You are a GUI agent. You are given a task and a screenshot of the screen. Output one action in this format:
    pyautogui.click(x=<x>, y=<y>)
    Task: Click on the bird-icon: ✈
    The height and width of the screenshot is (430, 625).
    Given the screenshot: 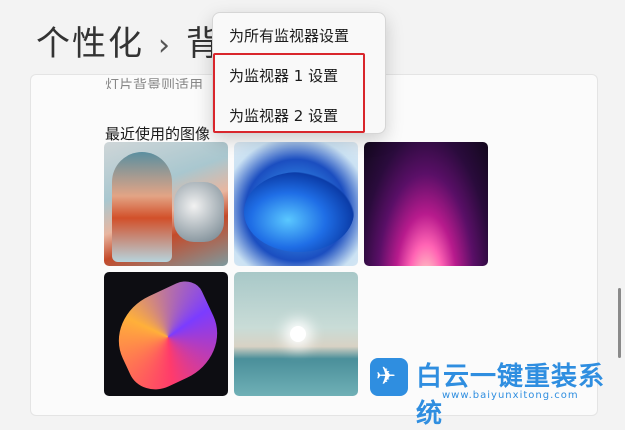 What is the action you would take?
    pyautogui.click(x=389, y=377)
    